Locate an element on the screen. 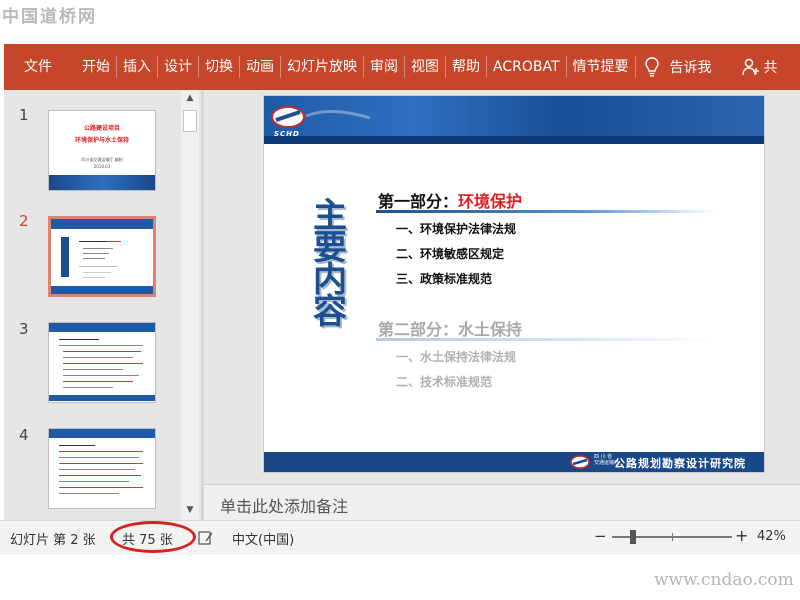  share-button: 共 is located at coordinates (759, 67).